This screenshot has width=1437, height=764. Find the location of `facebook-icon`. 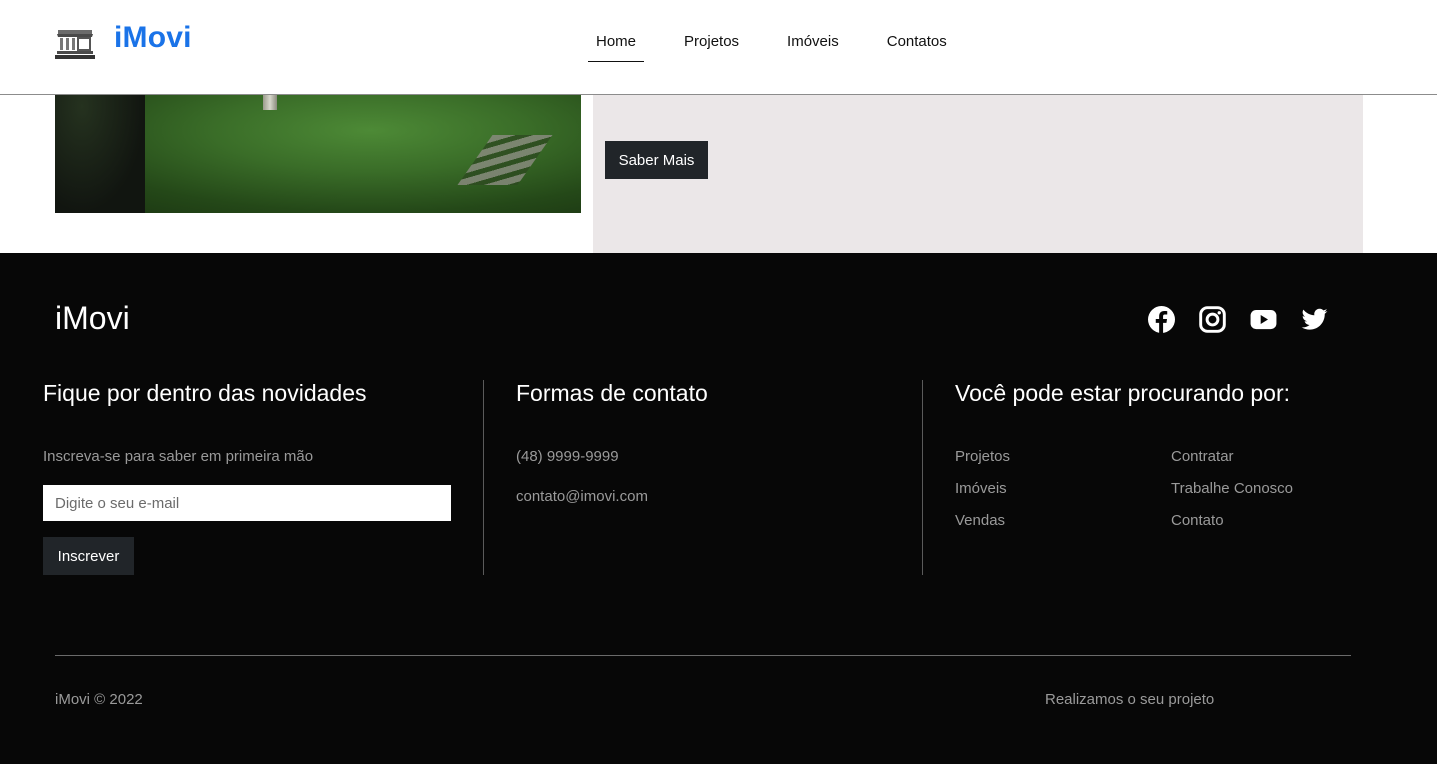

facebook-icon is located at coordinates (1161, 319).